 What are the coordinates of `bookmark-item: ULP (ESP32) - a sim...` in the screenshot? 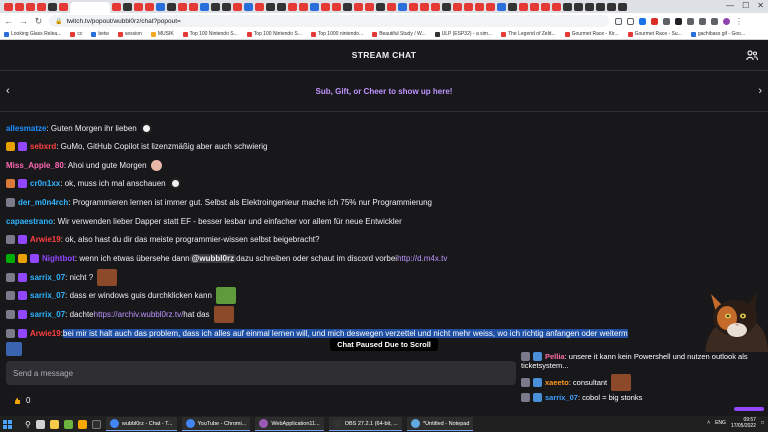 It's located at (463, 34).